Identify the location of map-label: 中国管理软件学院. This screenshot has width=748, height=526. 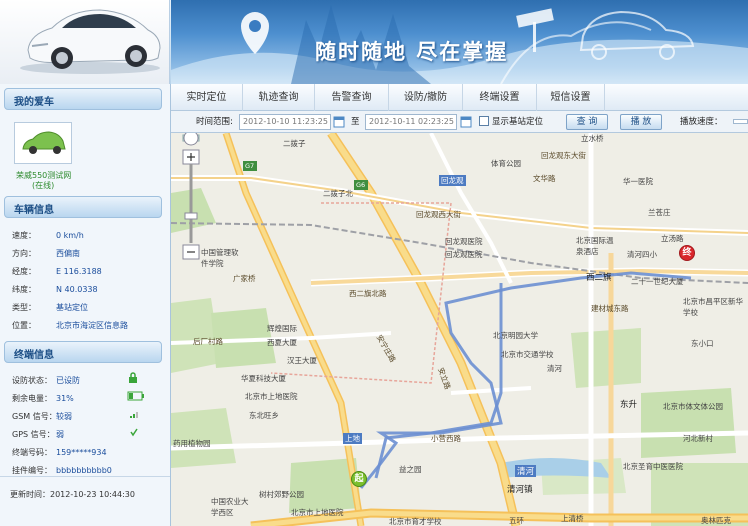
(220, 258).